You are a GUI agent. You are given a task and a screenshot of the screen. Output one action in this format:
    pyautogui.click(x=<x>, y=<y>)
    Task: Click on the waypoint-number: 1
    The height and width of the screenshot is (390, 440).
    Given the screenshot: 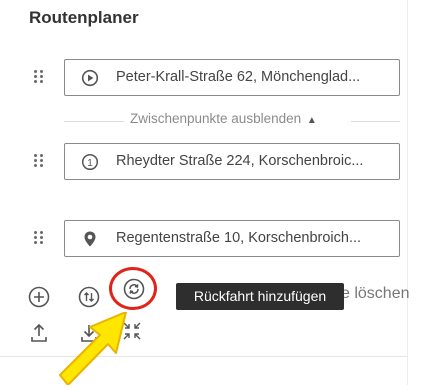 What is the action you would take?
    pyautogui.click(x=90, y=163)
    